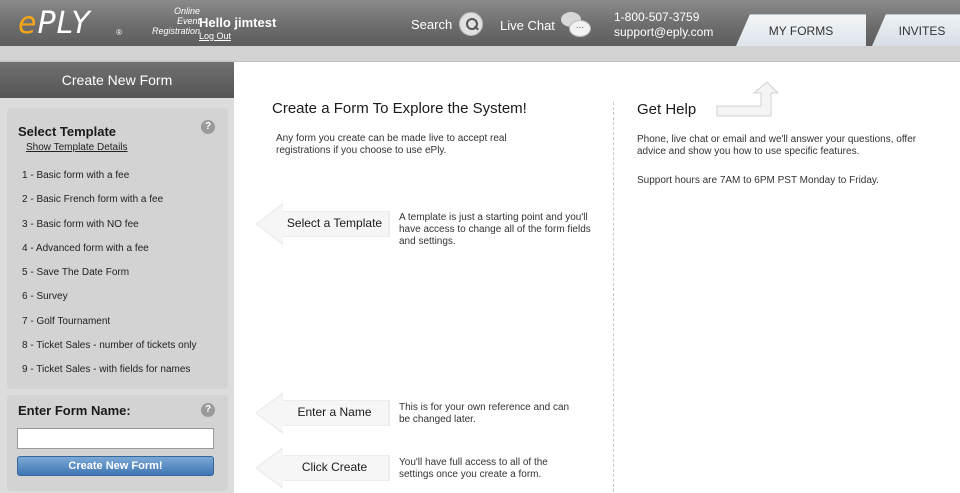 This screenshot has height=493, width=960. I want to click on registered-mark: ®, so click(119, 32).